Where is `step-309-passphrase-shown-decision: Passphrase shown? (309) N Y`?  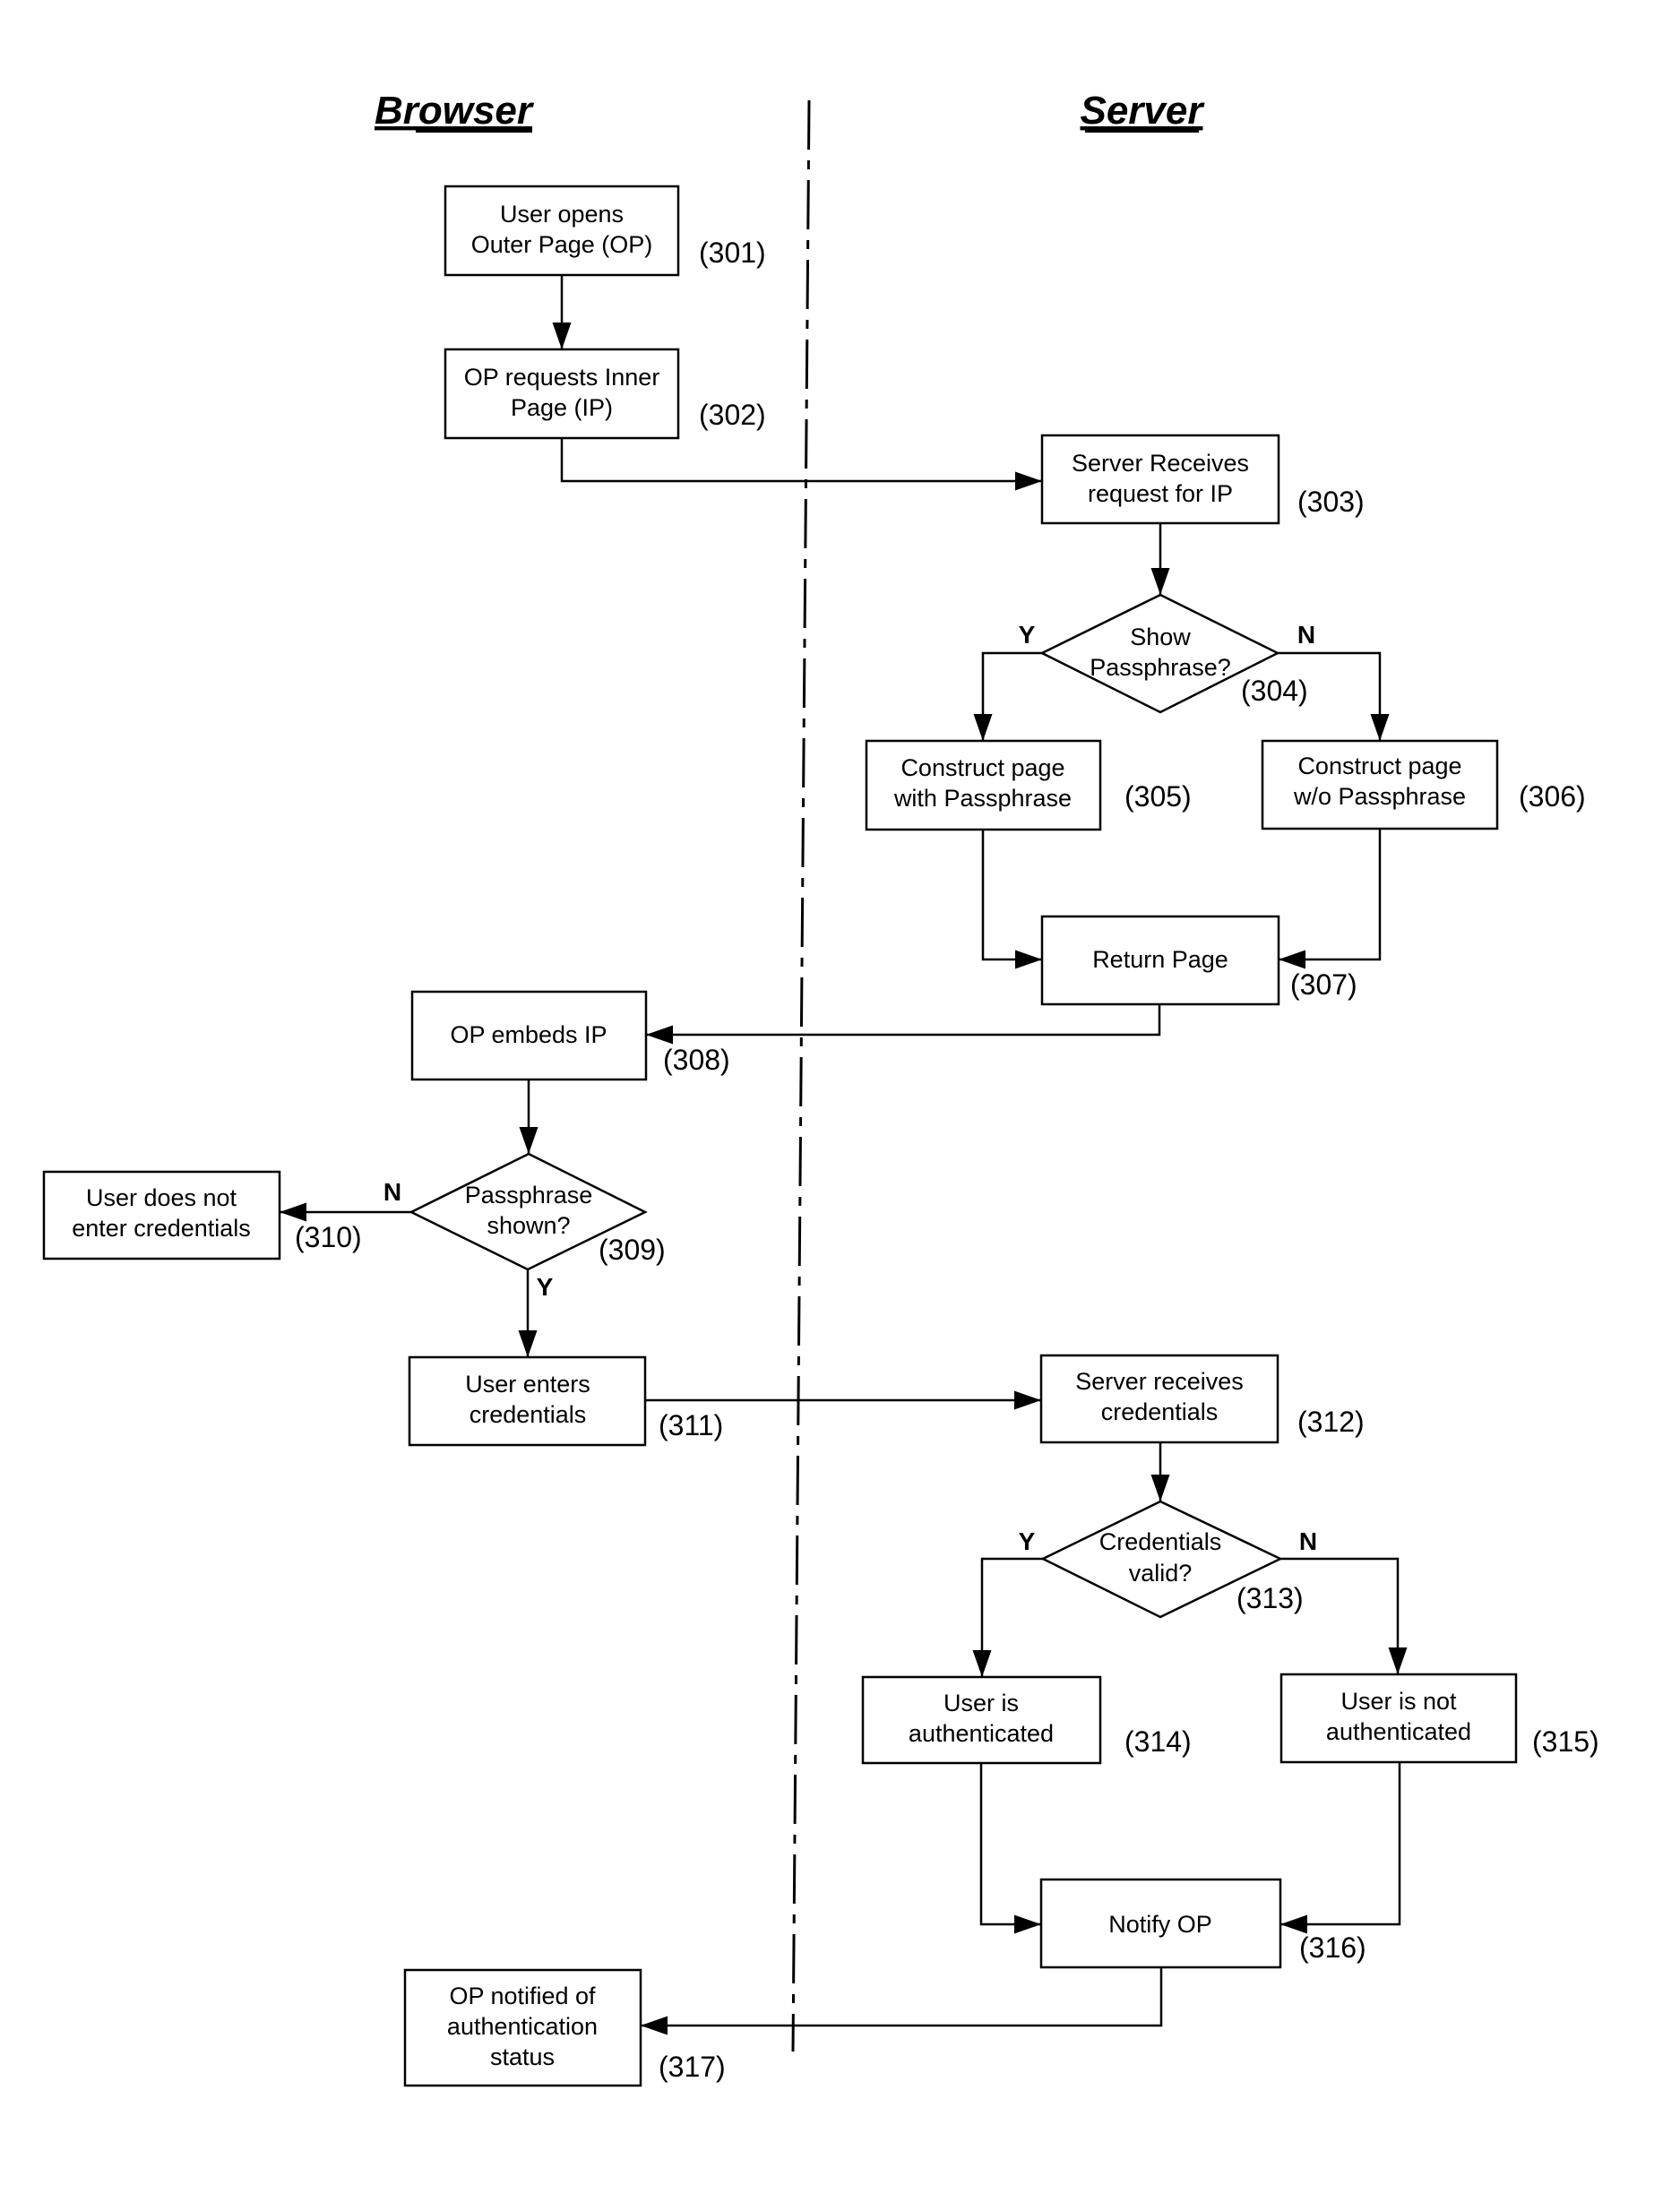 step-309-passphrase-shown-decision: Passphrase shown? (309) N Y is located at coordinates (524, 1226).